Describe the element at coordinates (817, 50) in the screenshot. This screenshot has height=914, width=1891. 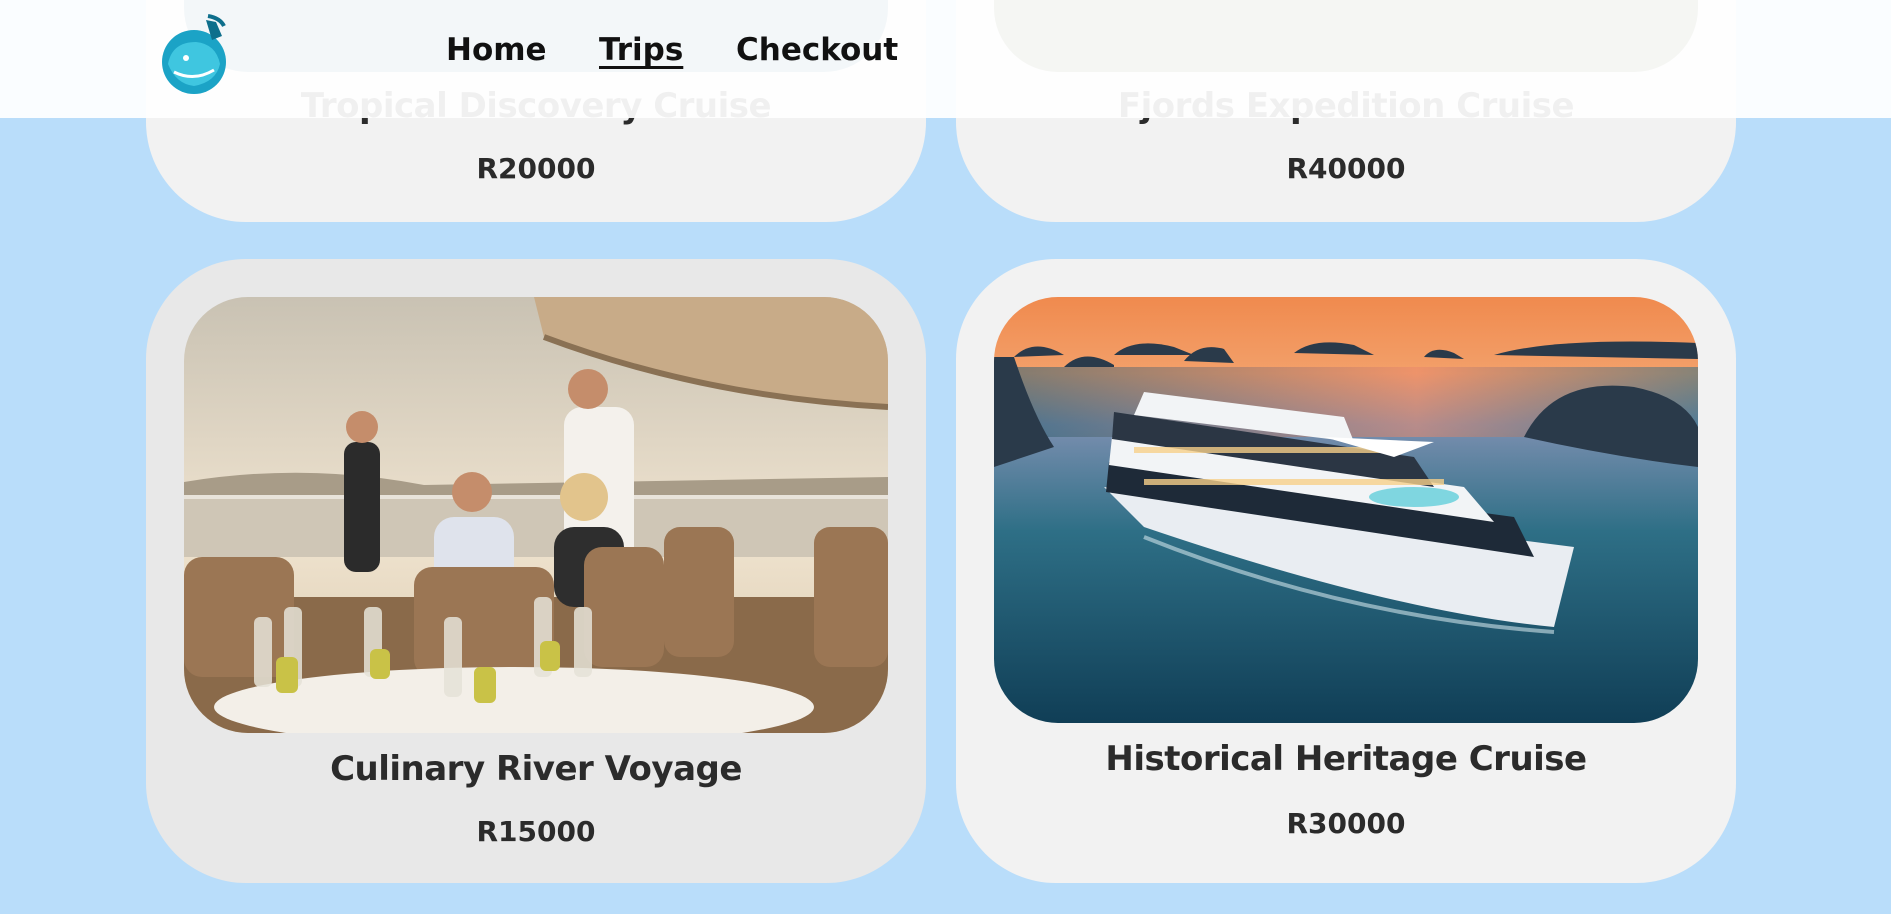
I see `nav-link-checkout: Checkout` at that location.